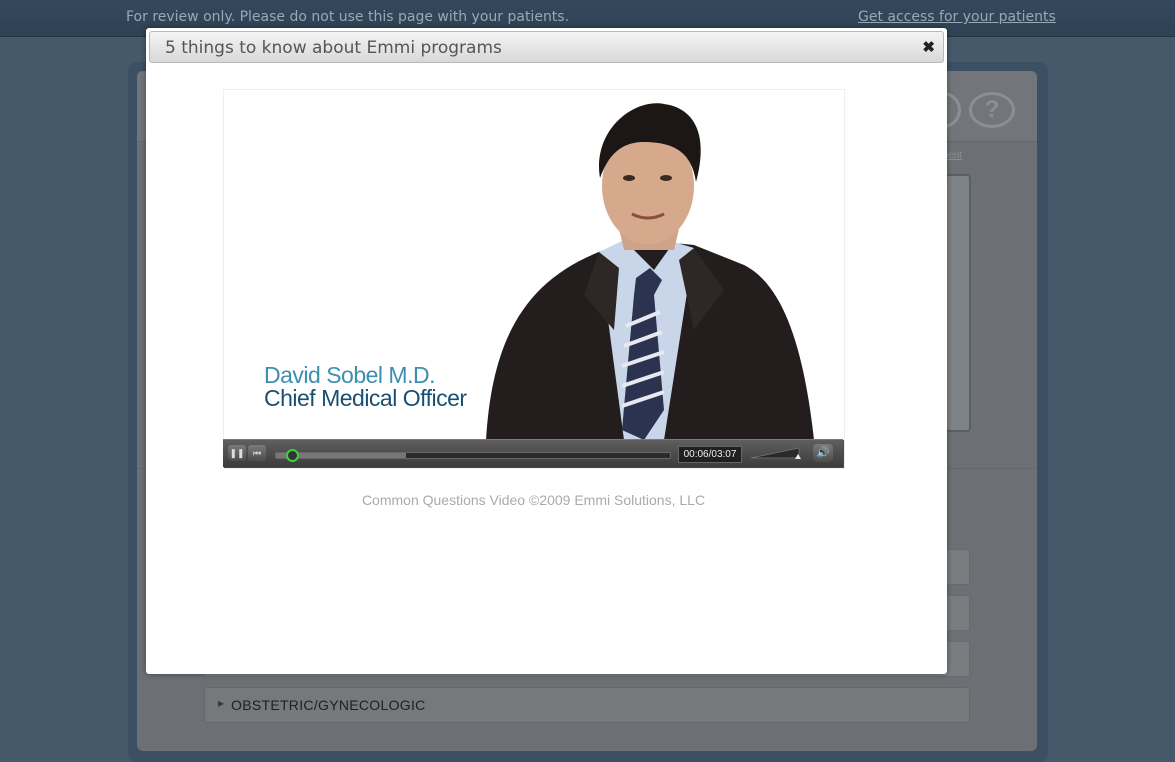 This screenshot has width=1175, height=762. I want to click on expand-arrow-icon: ▶, so click(221, 703).